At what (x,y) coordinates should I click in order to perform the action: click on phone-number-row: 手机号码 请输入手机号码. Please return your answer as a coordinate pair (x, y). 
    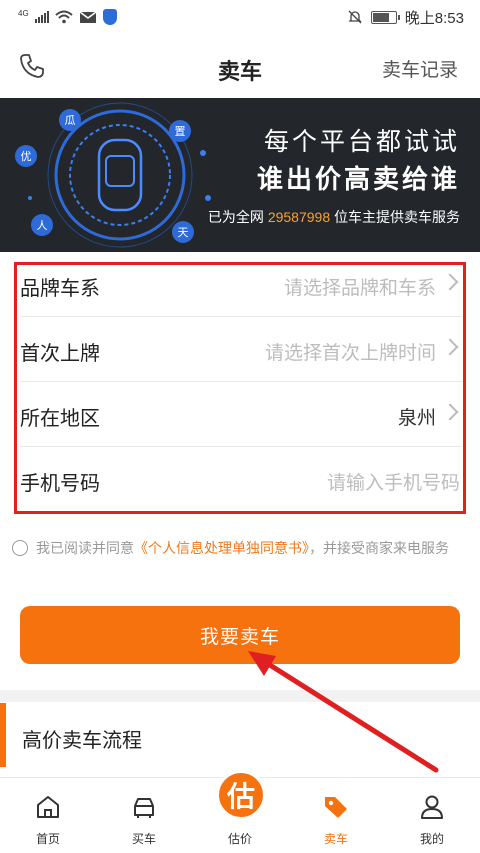
    Looking at the image, I should click on (241, 479).